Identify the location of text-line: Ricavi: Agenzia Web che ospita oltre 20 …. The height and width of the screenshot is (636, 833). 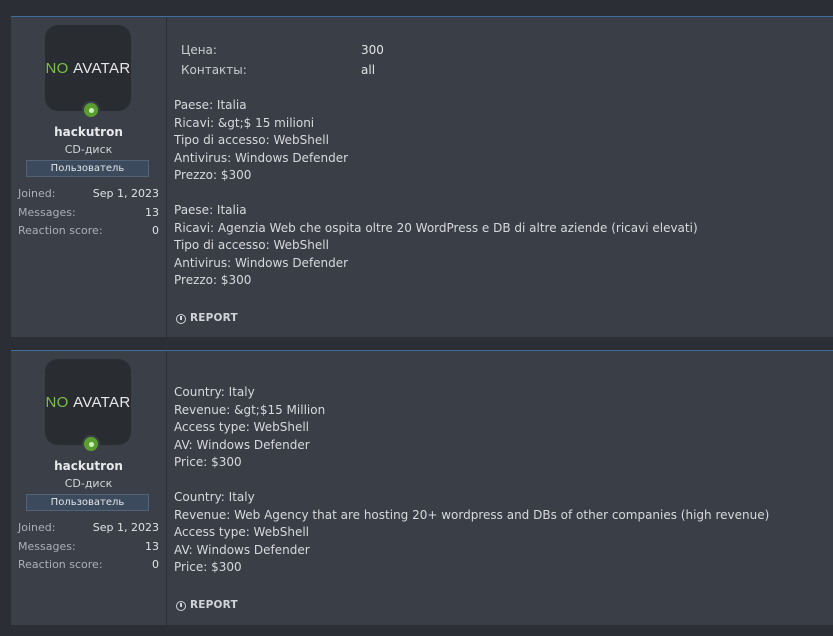
(436, 227).